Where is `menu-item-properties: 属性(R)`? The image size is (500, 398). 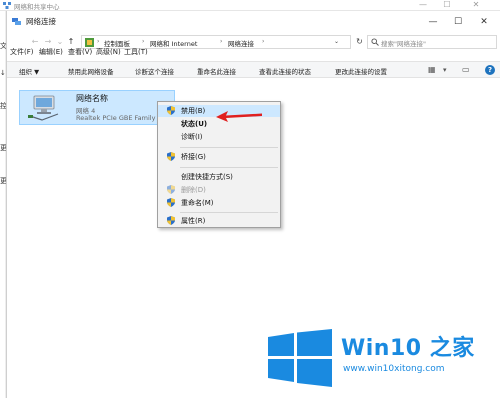 menu-item-properties: 属性(R) is located at coordinates (219, 221).